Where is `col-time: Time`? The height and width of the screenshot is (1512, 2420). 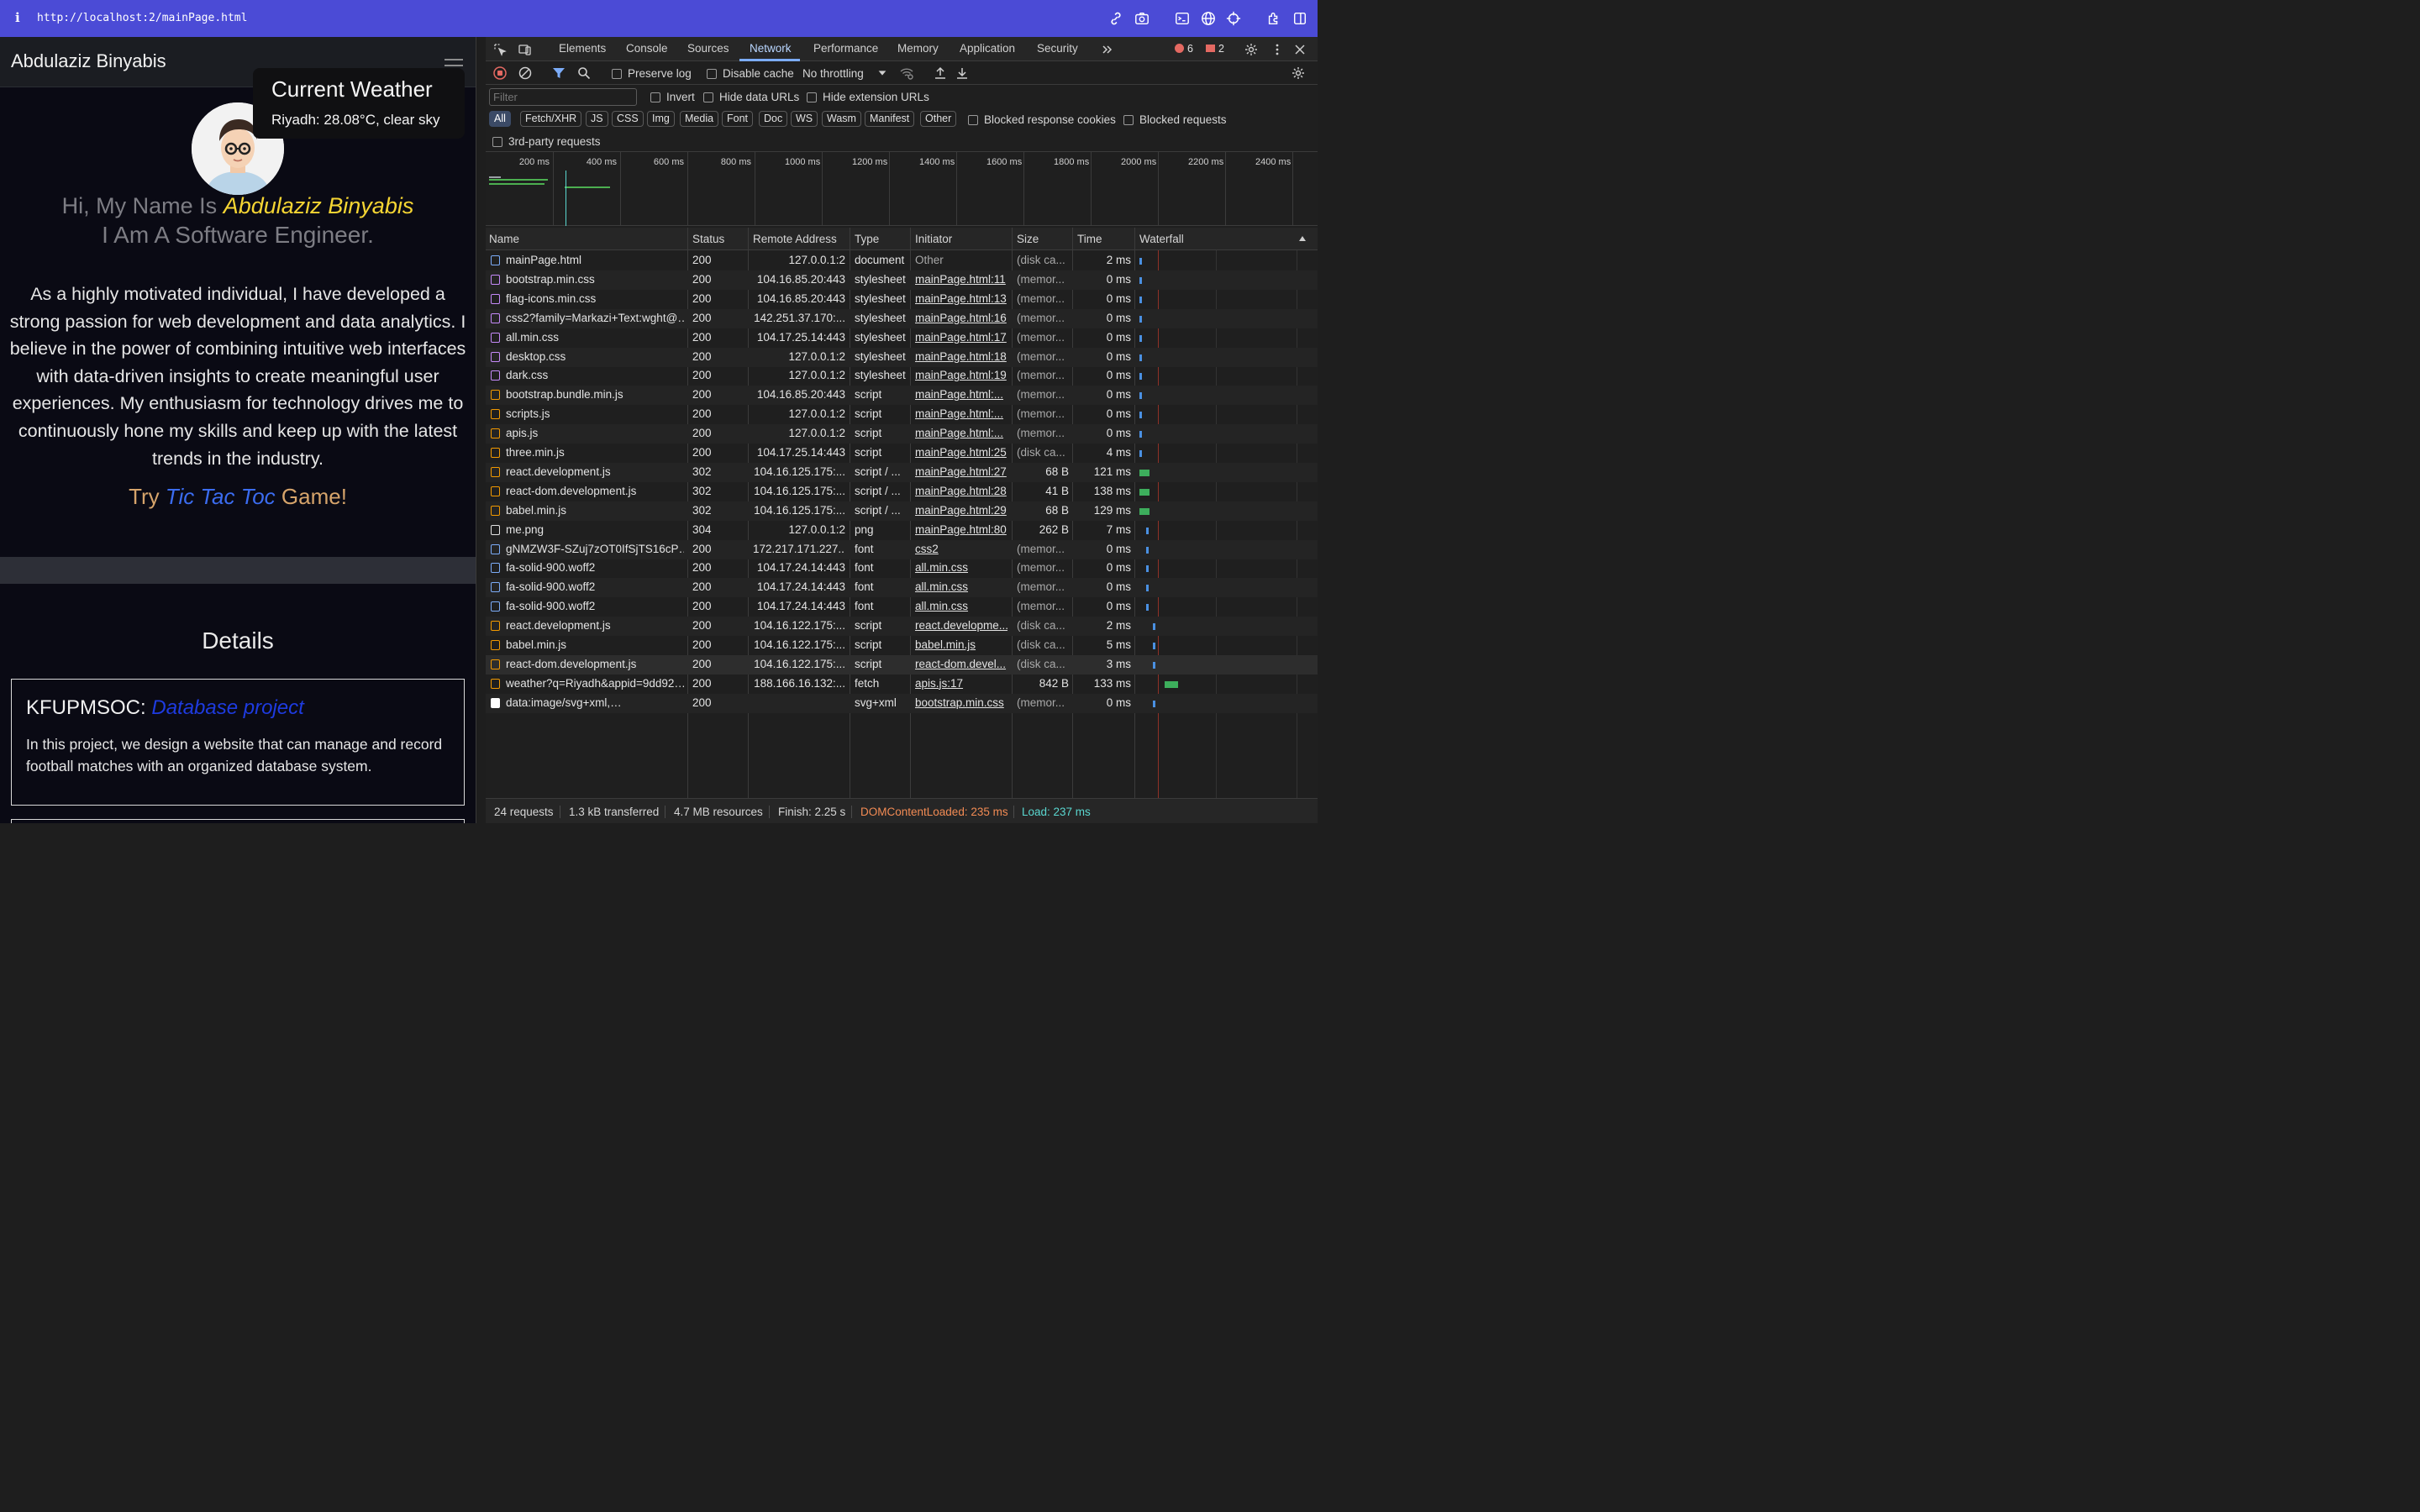 col-time: Time is located at coordinates (1089, 239).